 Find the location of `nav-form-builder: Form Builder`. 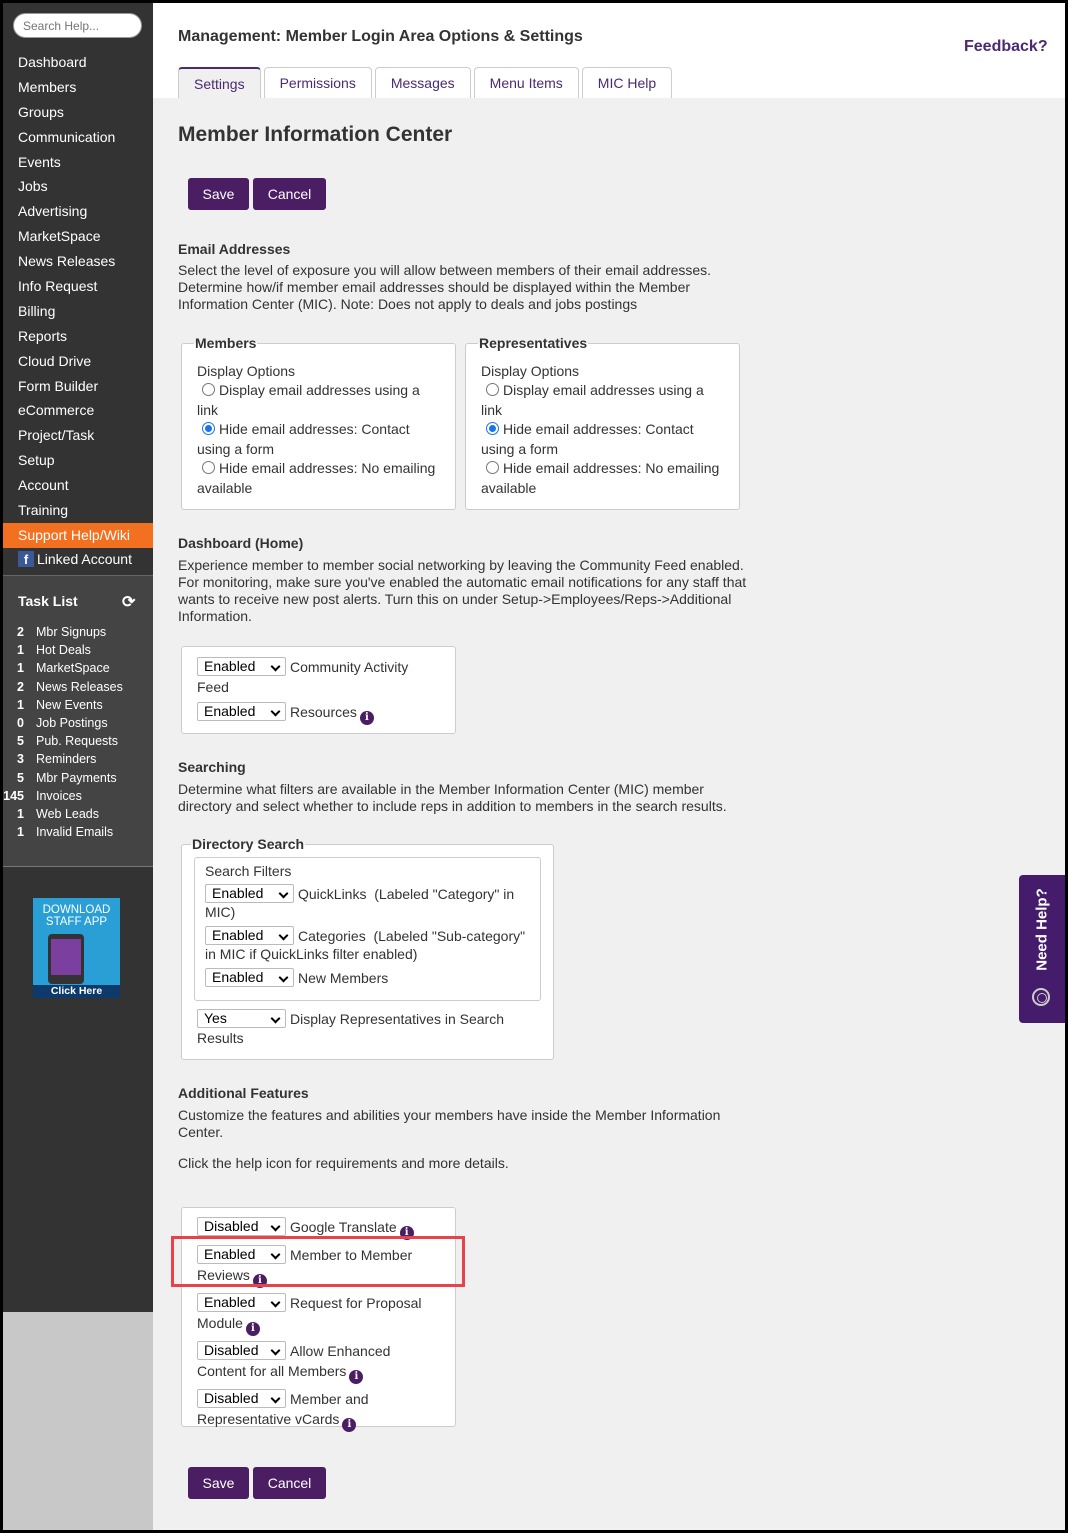

nav-form-builder: Form Builder is located at coordinates (78, 386).